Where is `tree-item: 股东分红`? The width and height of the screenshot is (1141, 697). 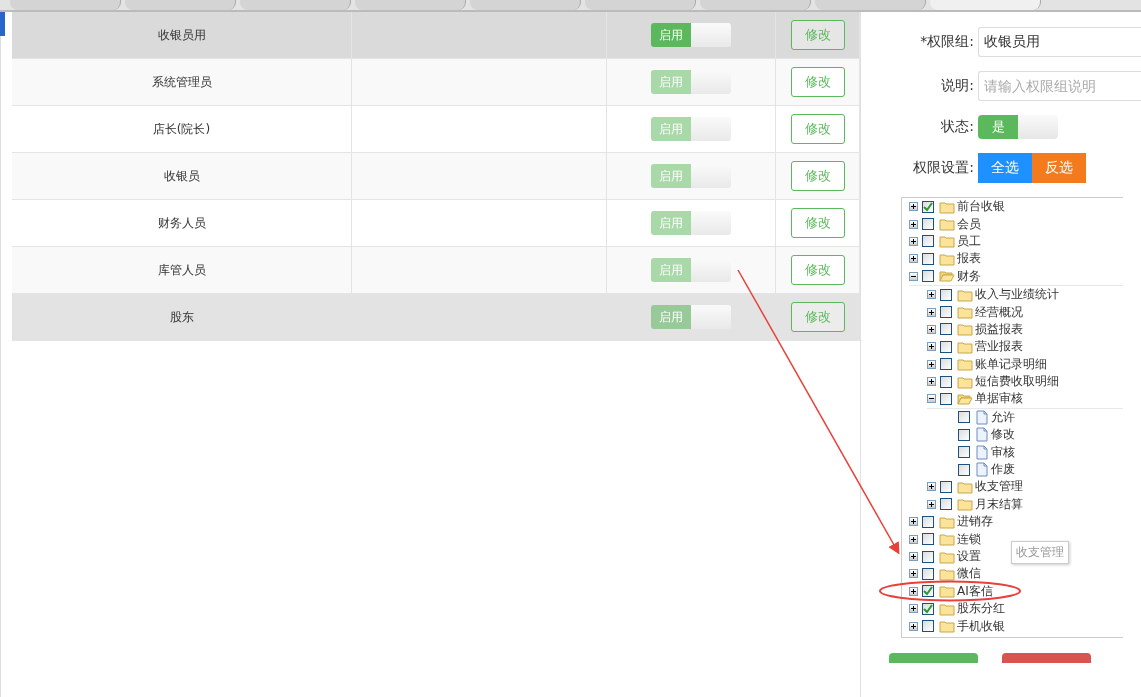
tree-item: 股东分红 is located at coordinates (981, 609).